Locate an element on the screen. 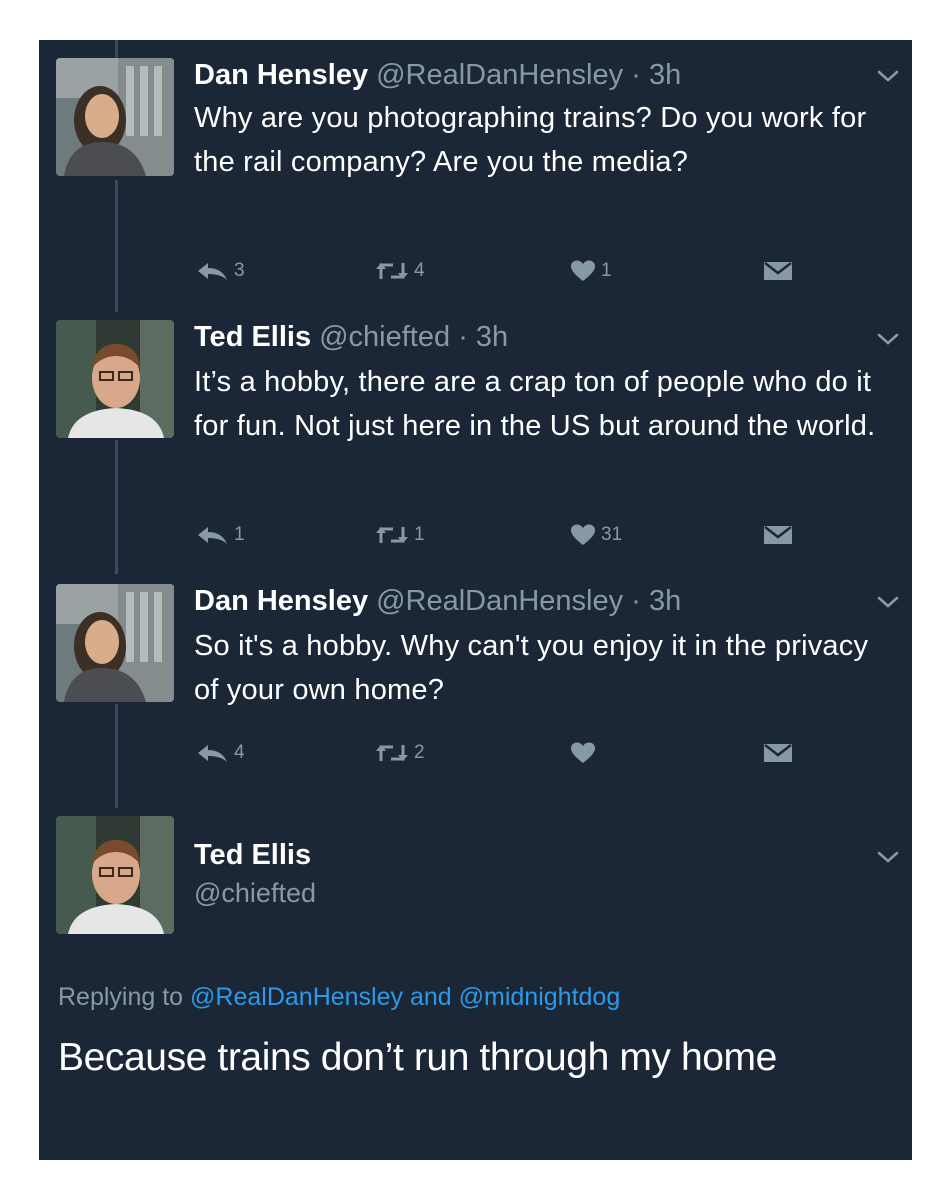 Image resolution: width=945 pixels, height=1200 pixels. like-count: 1 is located at coordinates (606, 270).